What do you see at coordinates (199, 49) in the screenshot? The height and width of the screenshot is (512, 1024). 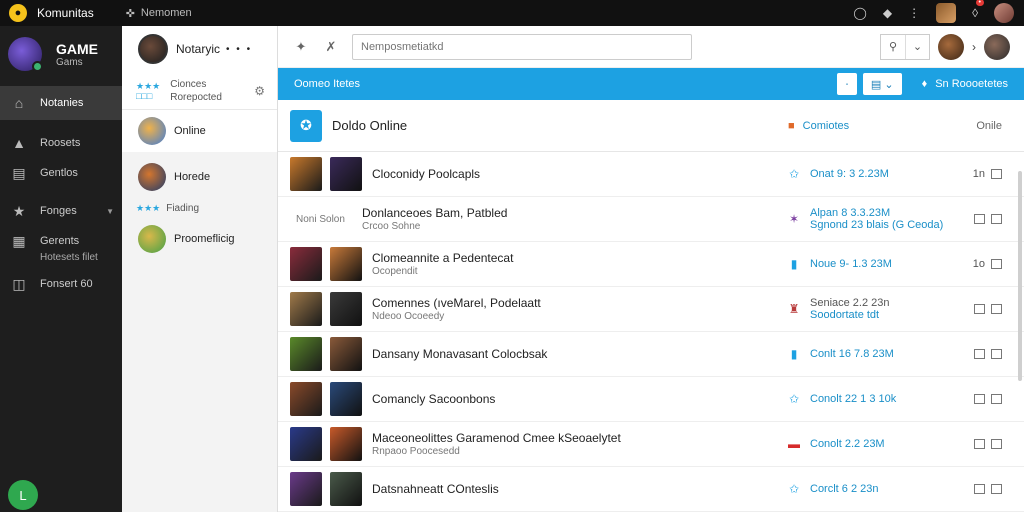 I see `friends-header: Notaryic • • •` at bounding box center [199, 49].